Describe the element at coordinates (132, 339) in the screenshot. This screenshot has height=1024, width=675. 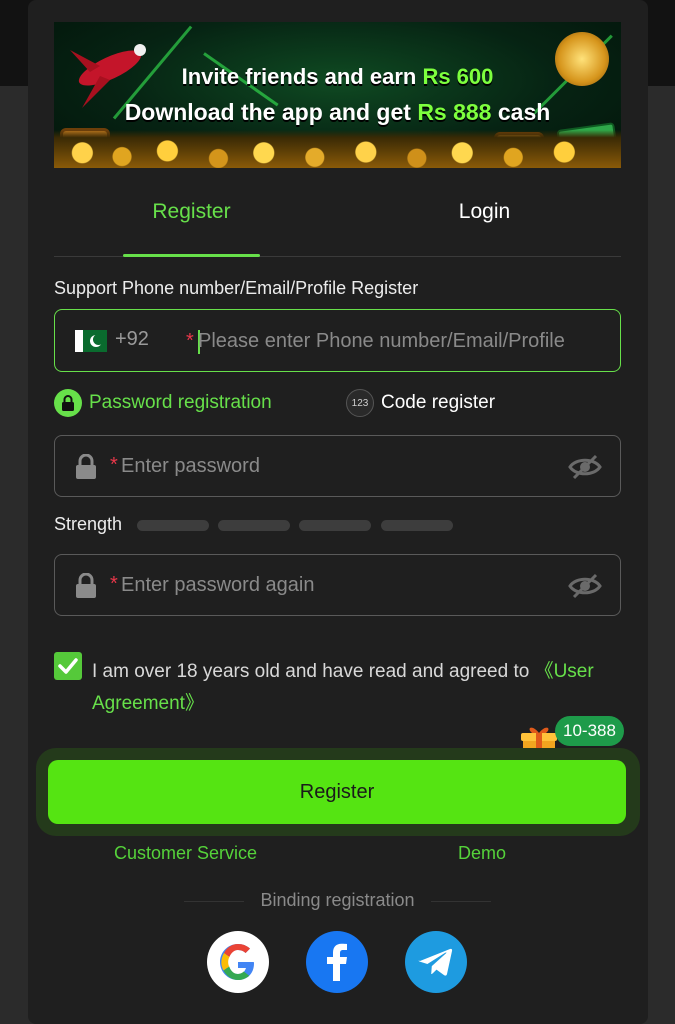
I see `country-code: +92` at that location.